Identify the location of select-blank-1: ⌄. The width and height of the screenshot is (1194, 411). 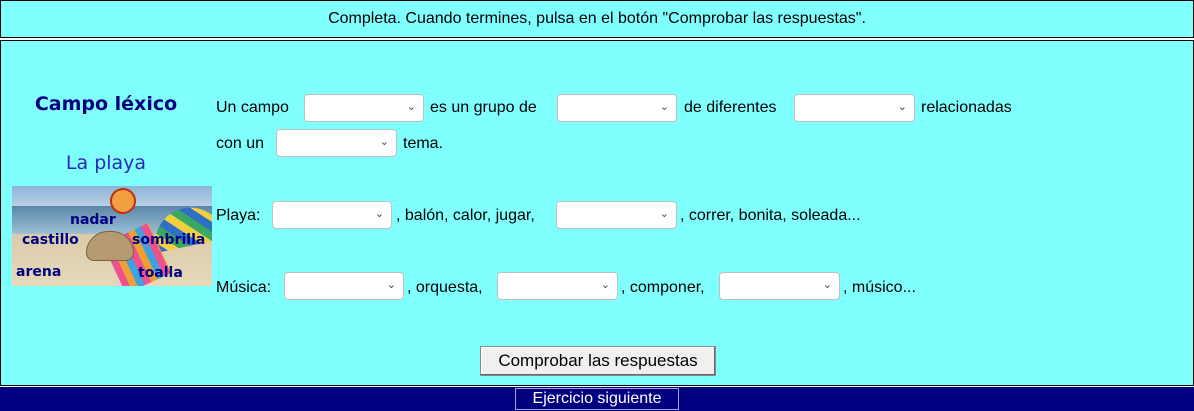
(364, 108).